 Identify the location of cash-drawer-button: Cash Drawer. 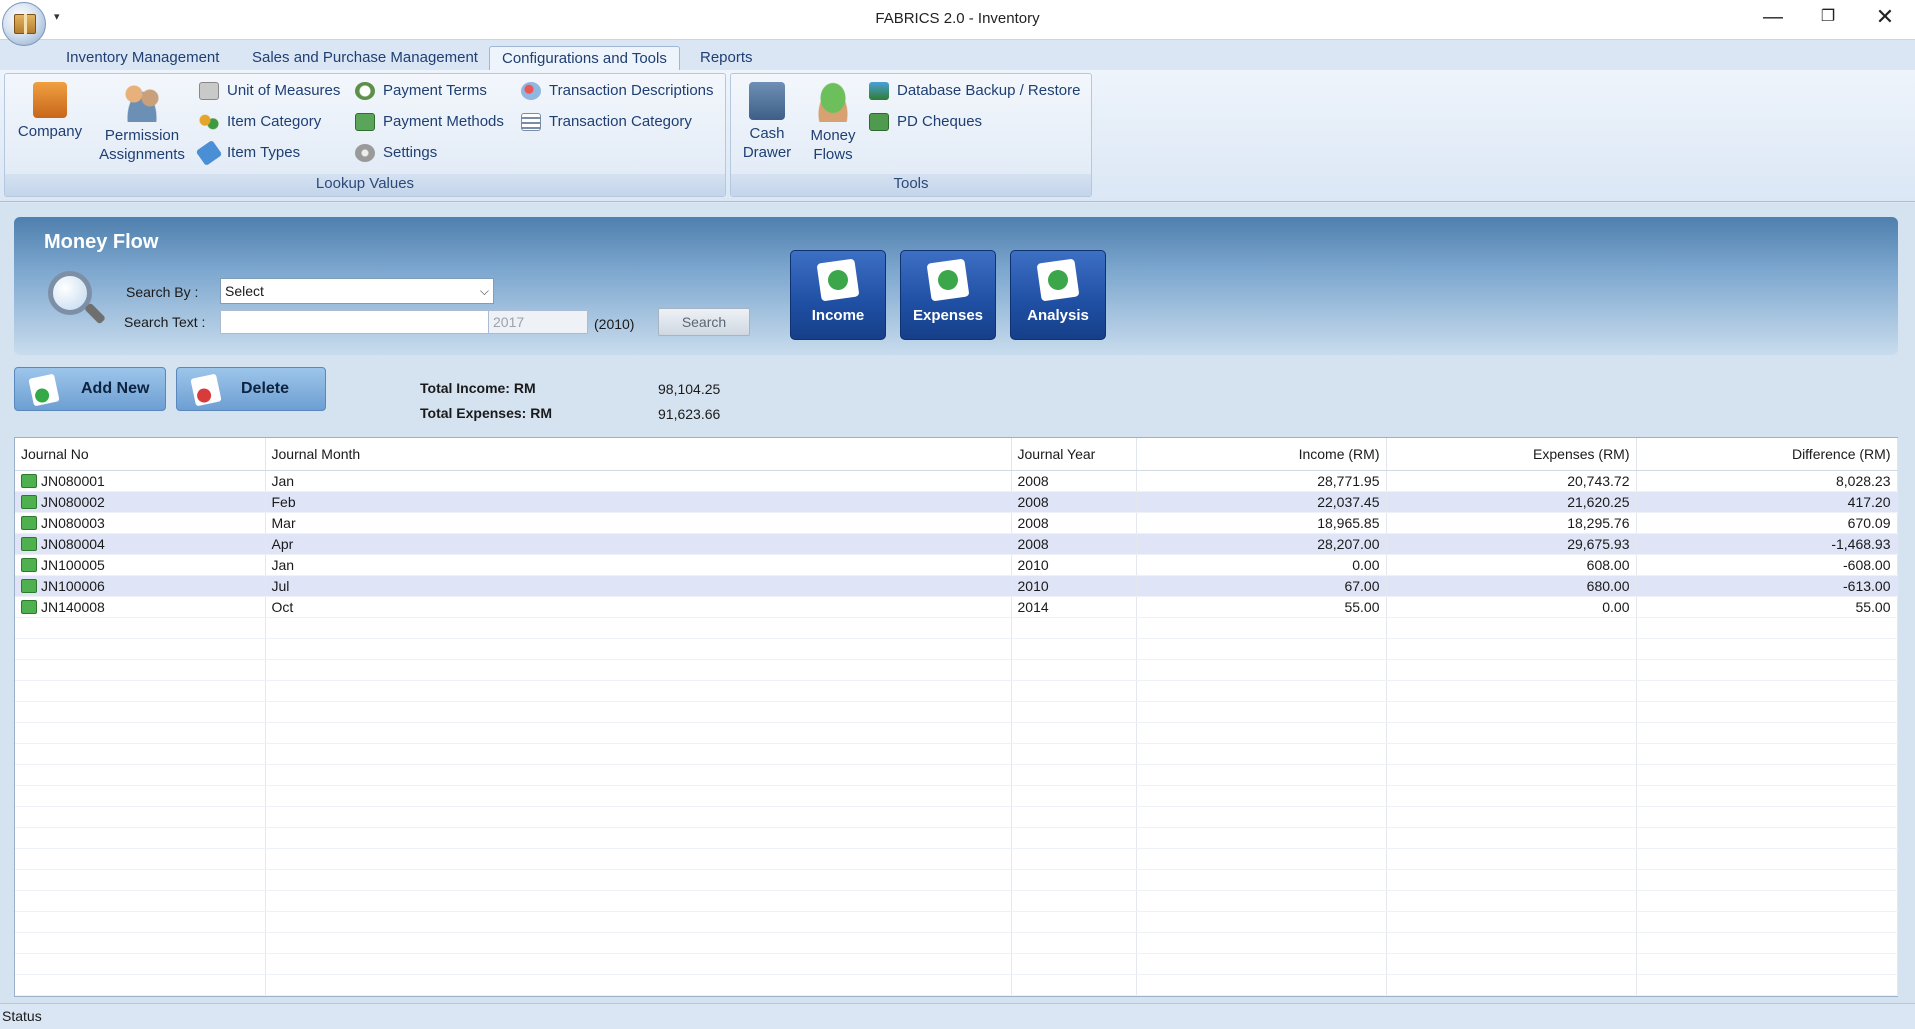
(767, 122).